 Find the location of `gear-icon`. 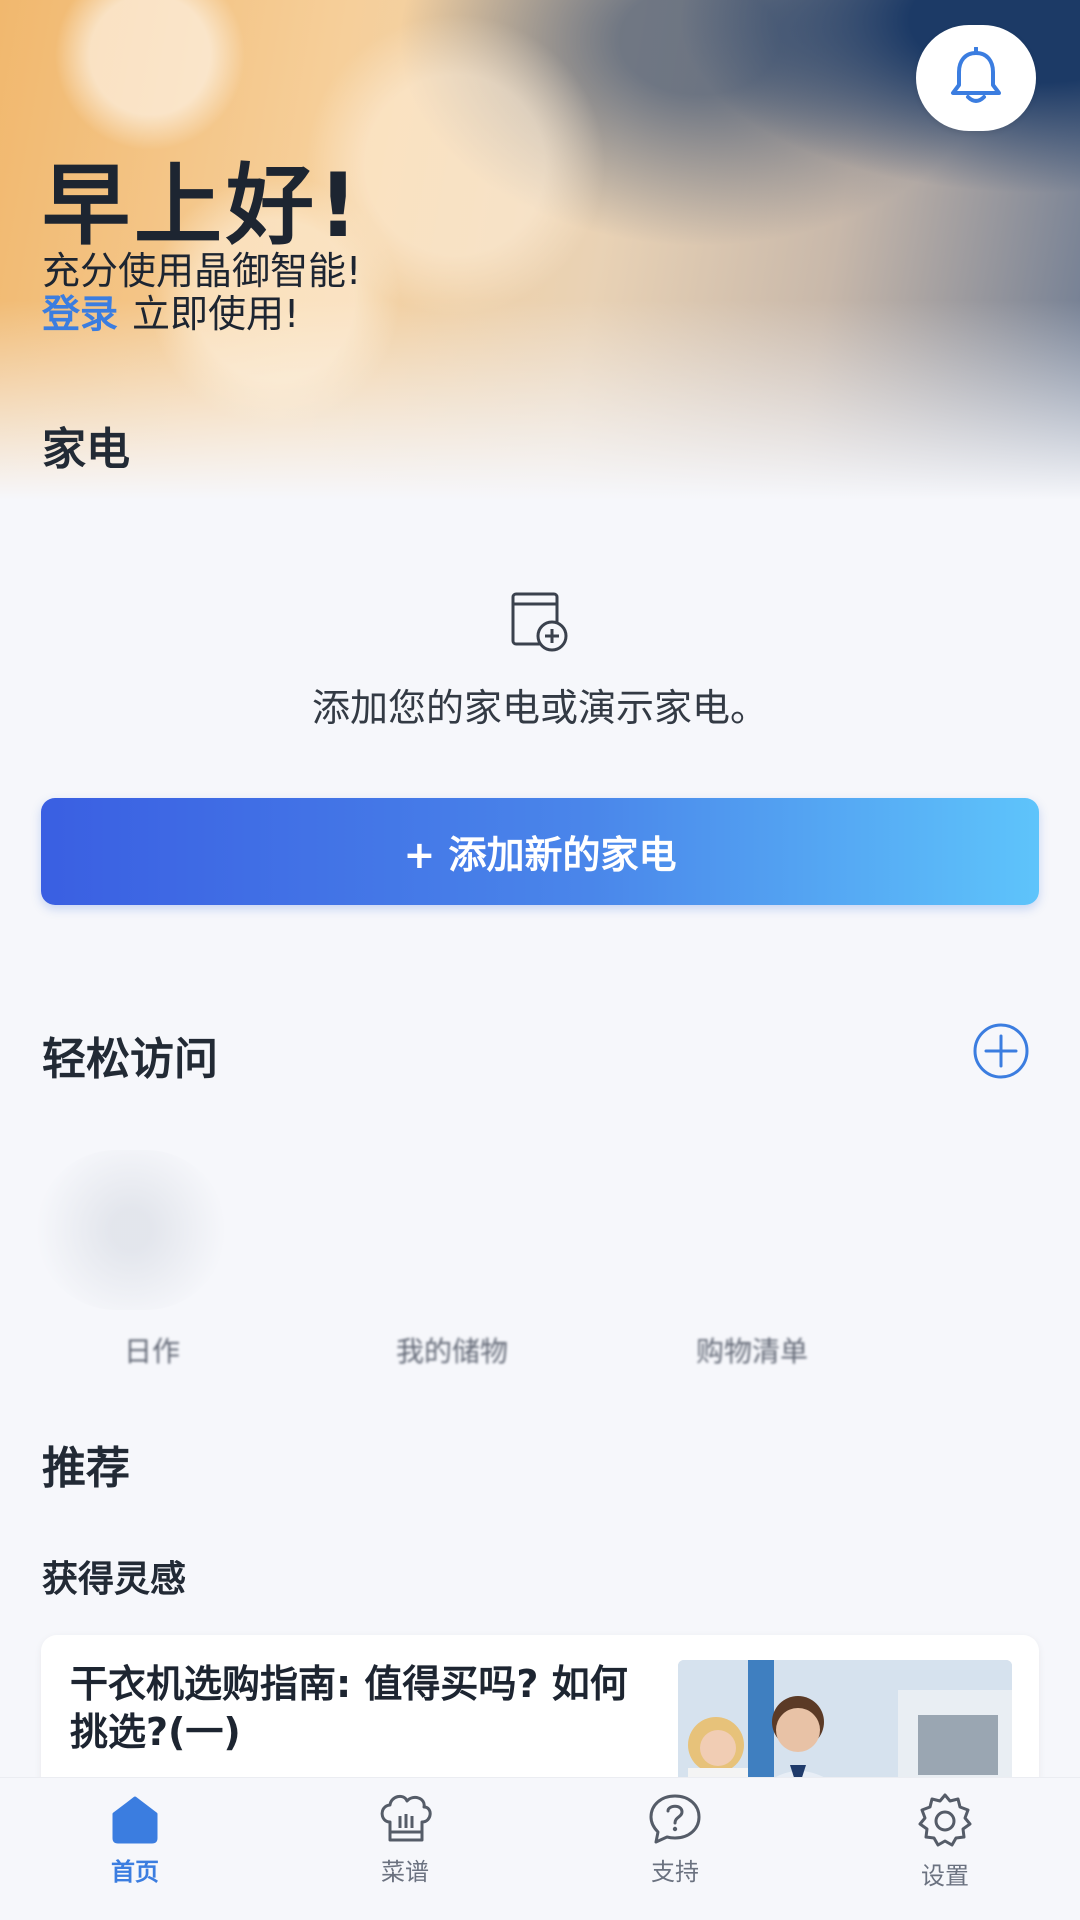

gear-icon is located at coordinates (945, 1820).